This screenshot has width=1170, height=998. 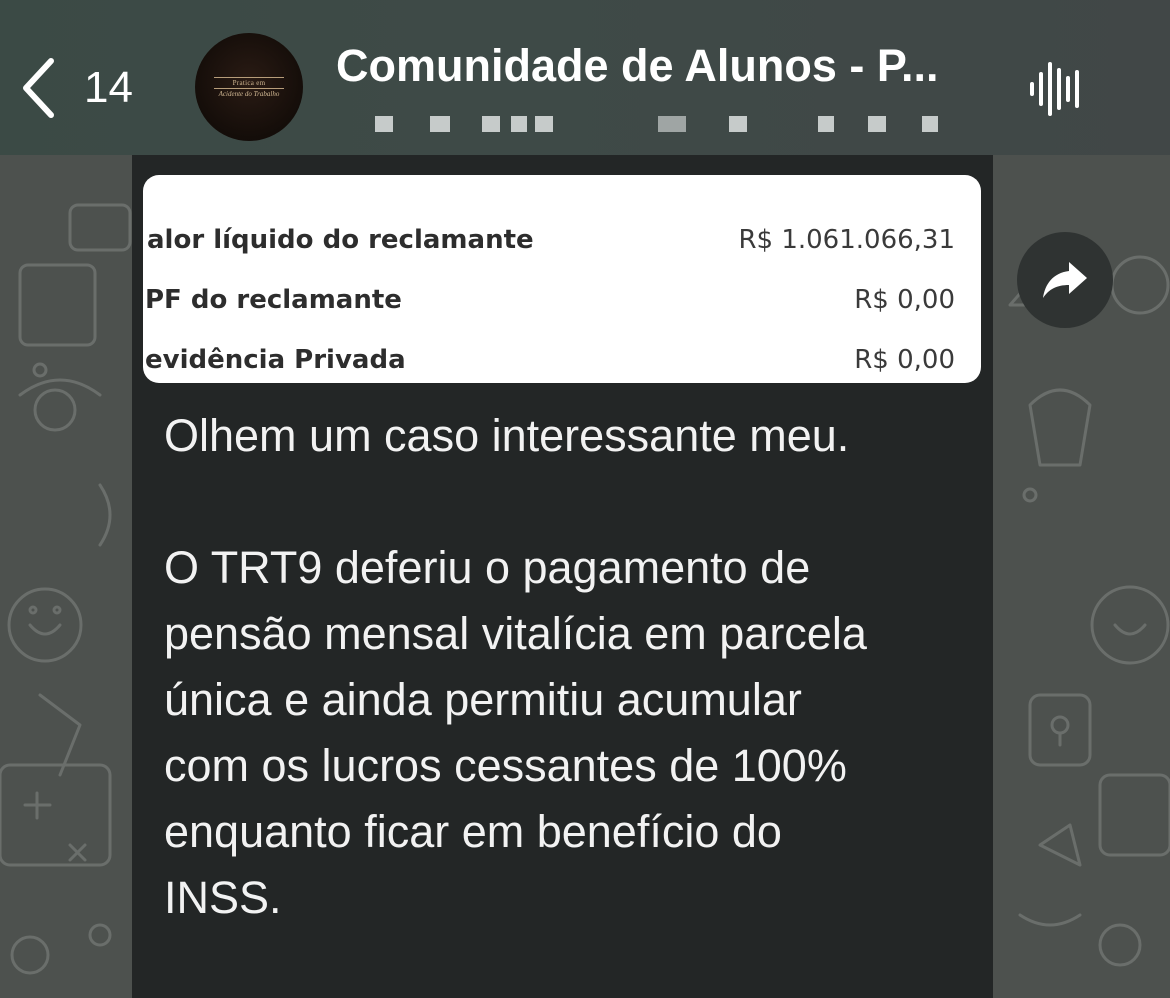 What do you see at coordinates (38, 88) in the screenshot?
I see `chevron-left-icon` at bounding box center [38, 88].